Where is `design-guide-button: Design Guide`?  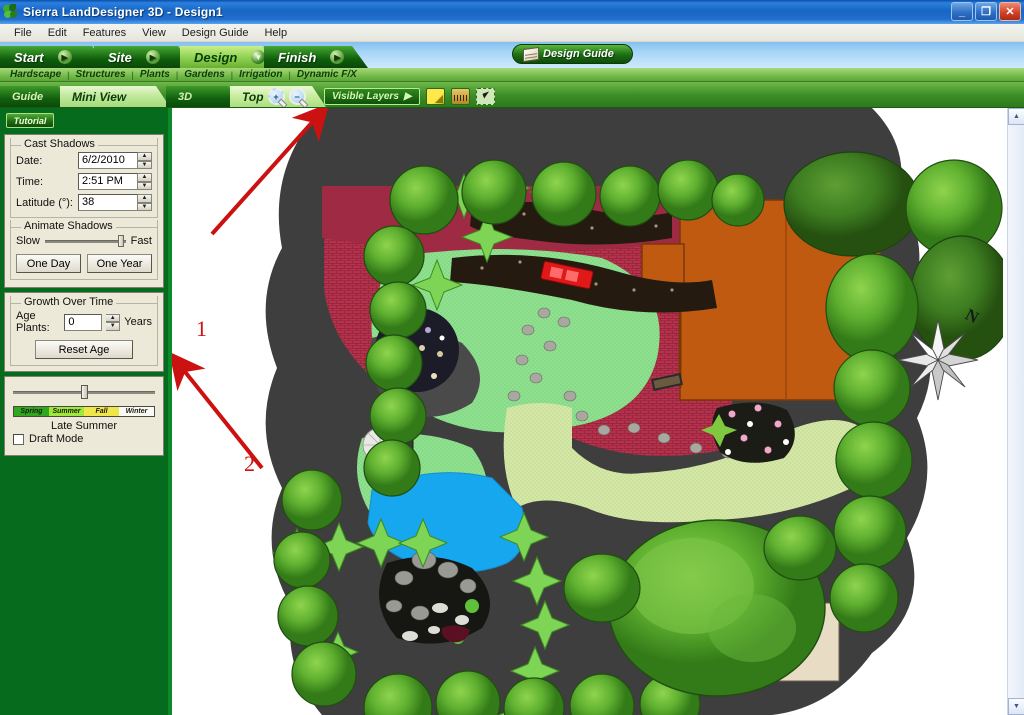
design-guide-button: Design Guide is located at coordinates (572, 54).